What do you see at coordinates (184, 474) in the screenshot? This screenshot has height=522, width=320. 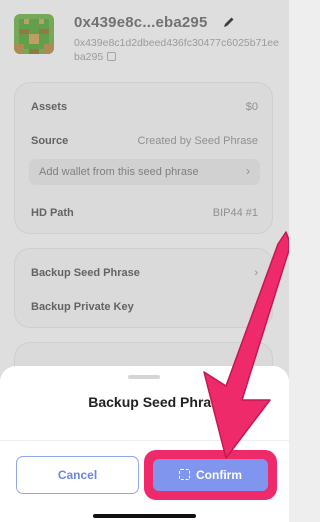 I see `scan-icon` at bounding box center [184, 474].